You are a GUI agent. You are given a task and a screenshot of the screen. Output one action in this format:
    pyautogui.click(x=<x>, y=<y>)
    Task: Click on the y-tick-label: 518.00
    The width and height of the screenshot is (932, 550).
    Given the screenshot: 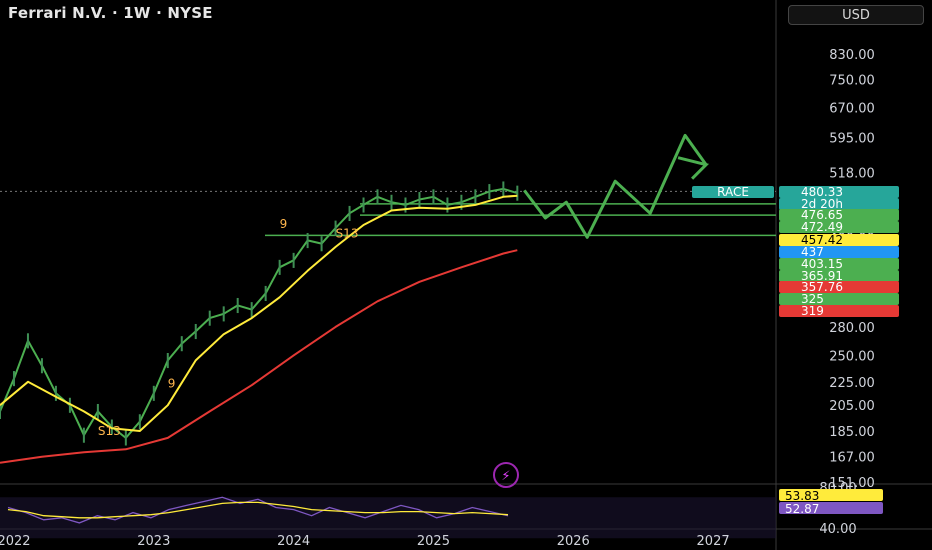 What is the action you would take?
    pyautogui.click(x=852, y=173)
    